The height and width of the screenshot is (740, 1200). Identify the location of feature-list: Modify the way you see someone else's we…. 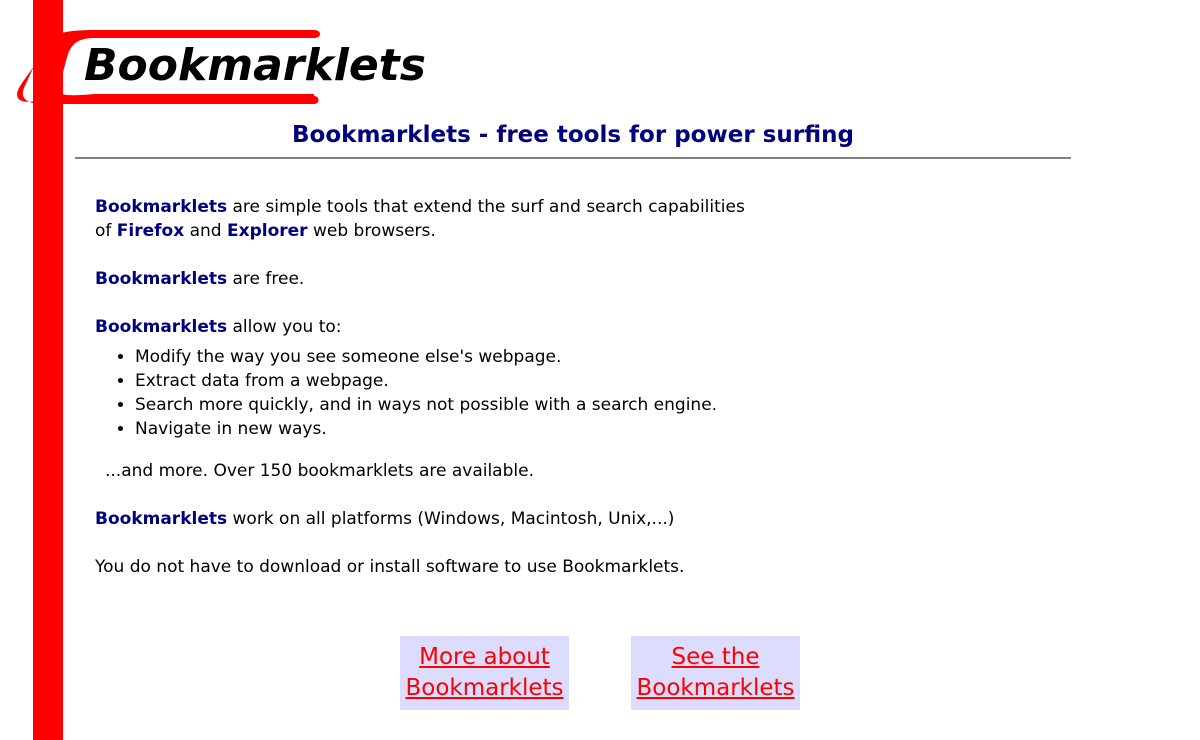
(475, 393).